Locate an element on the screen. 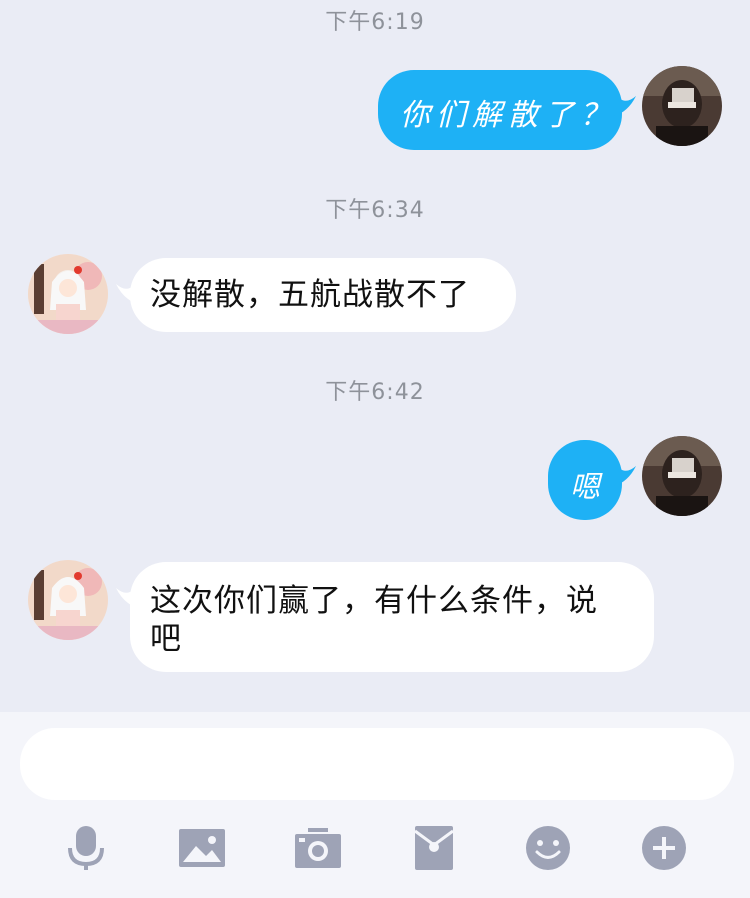 The height and width of the screenshot is (898, 750). microphone-icon is located at coordinates (86, 848).